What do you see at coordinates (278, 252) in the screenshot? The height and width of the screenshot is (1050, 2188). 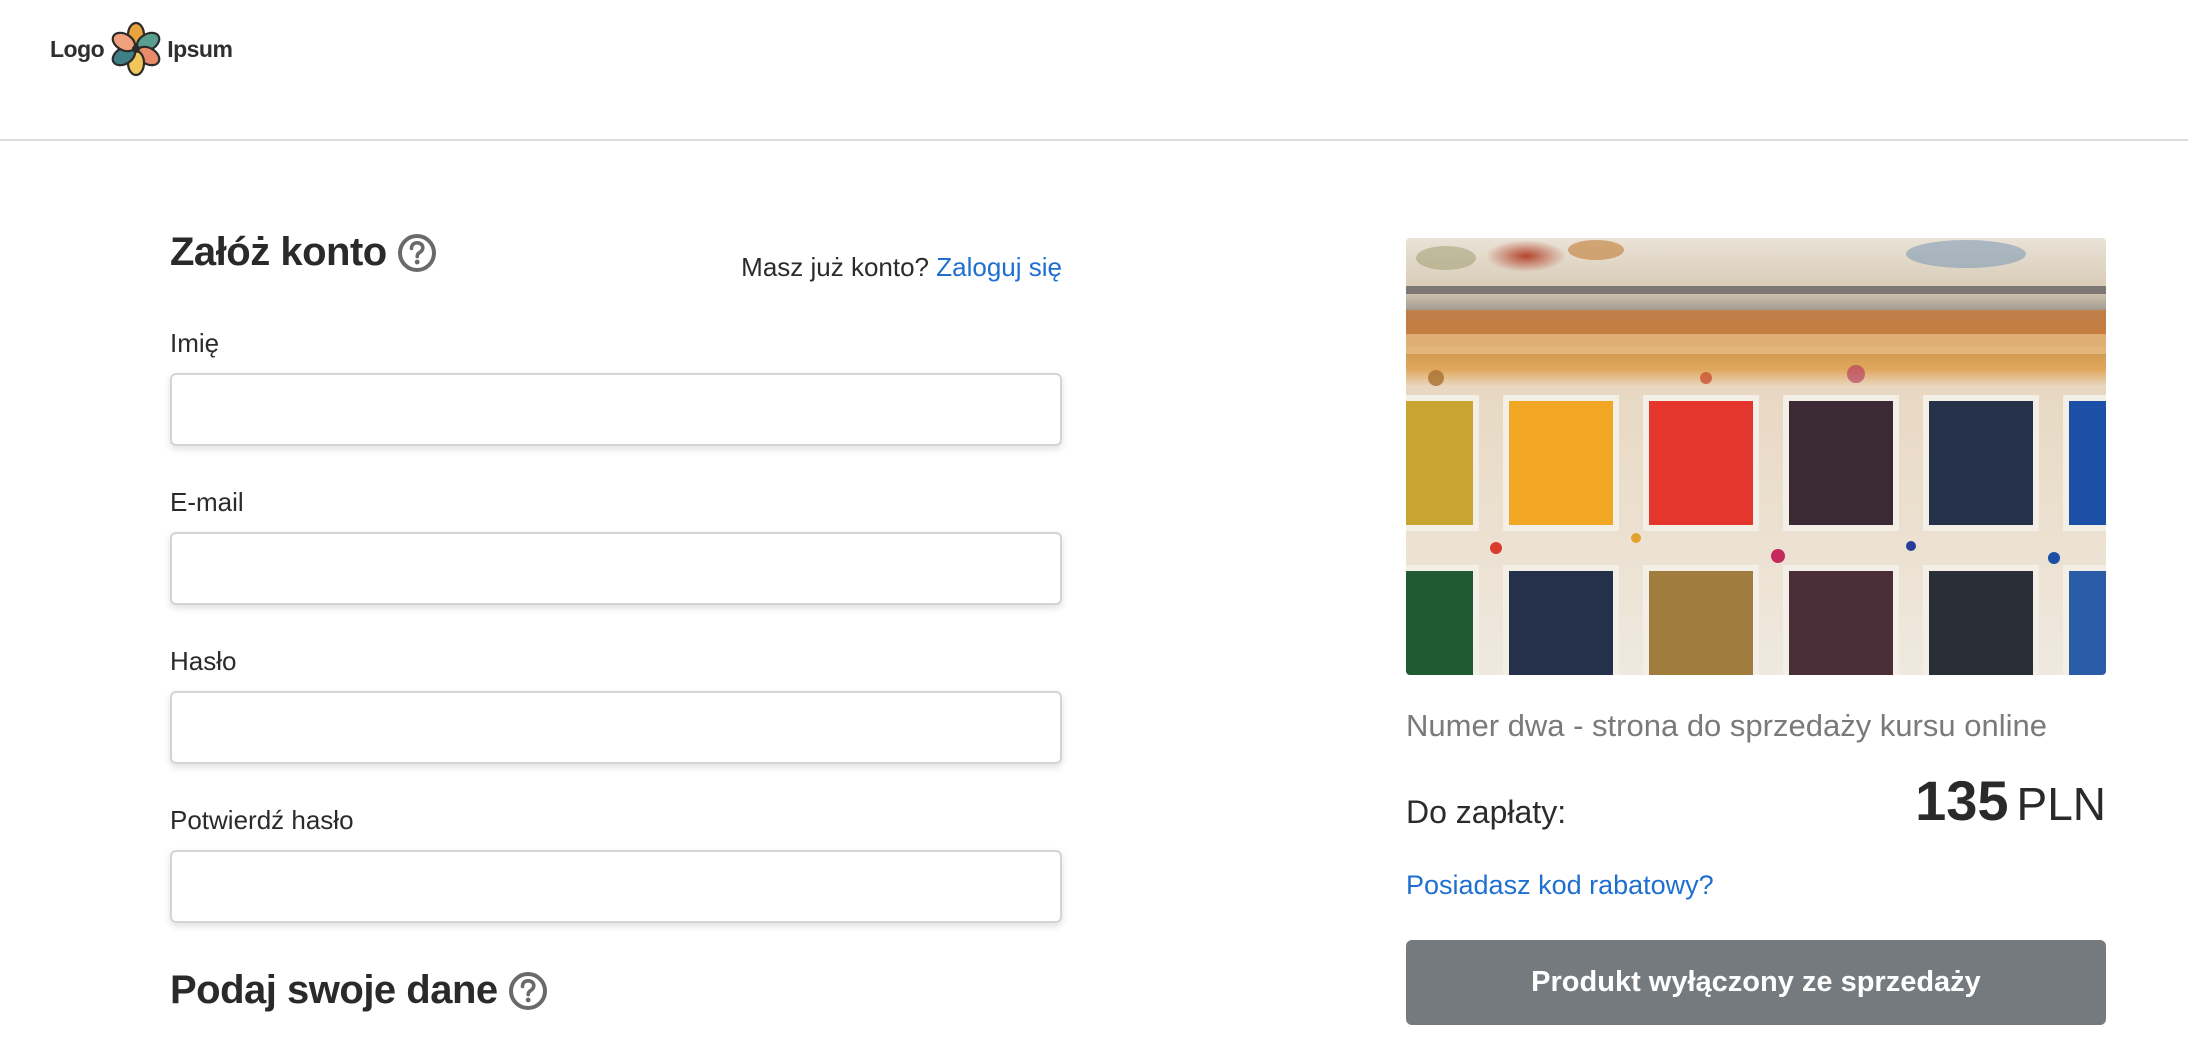 I see `signup-title-text: Załóż konto` at bounding box center [278, 252].